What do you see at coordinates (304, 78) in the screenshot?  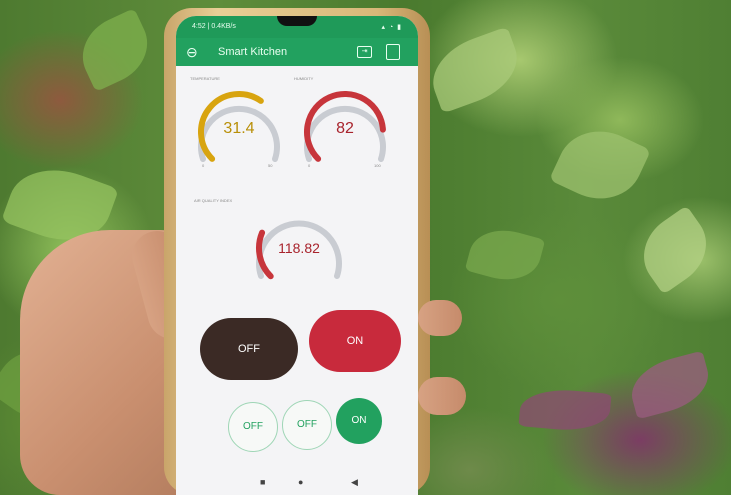 I see `humidity-label: HUMIDITY` at bounding box center [304, 78].